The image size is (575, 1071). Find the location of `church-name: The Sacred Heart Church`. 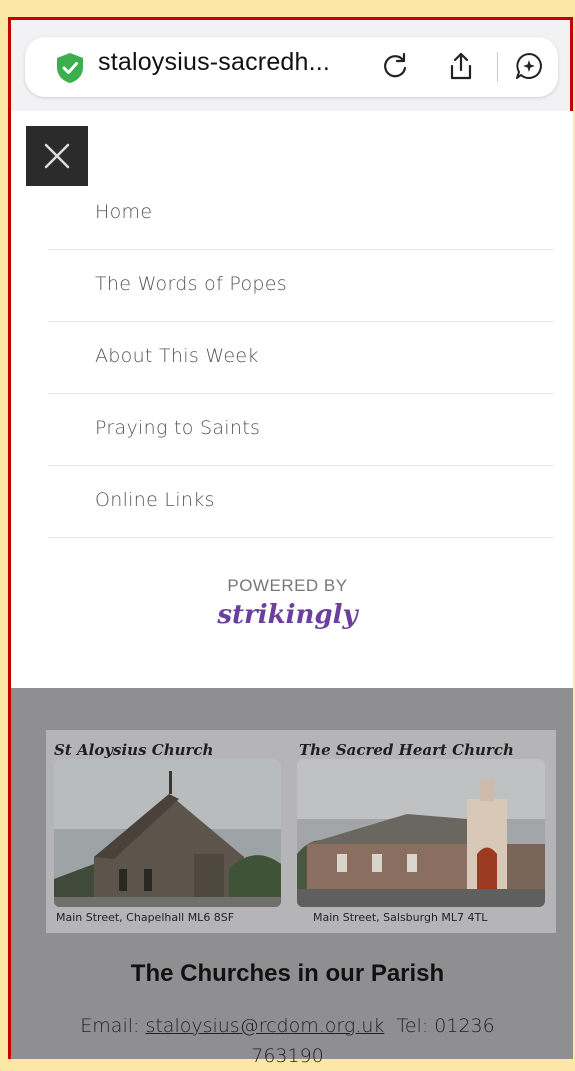

church-name: The Sacred Heart Church is located at coordinates (406, 750).